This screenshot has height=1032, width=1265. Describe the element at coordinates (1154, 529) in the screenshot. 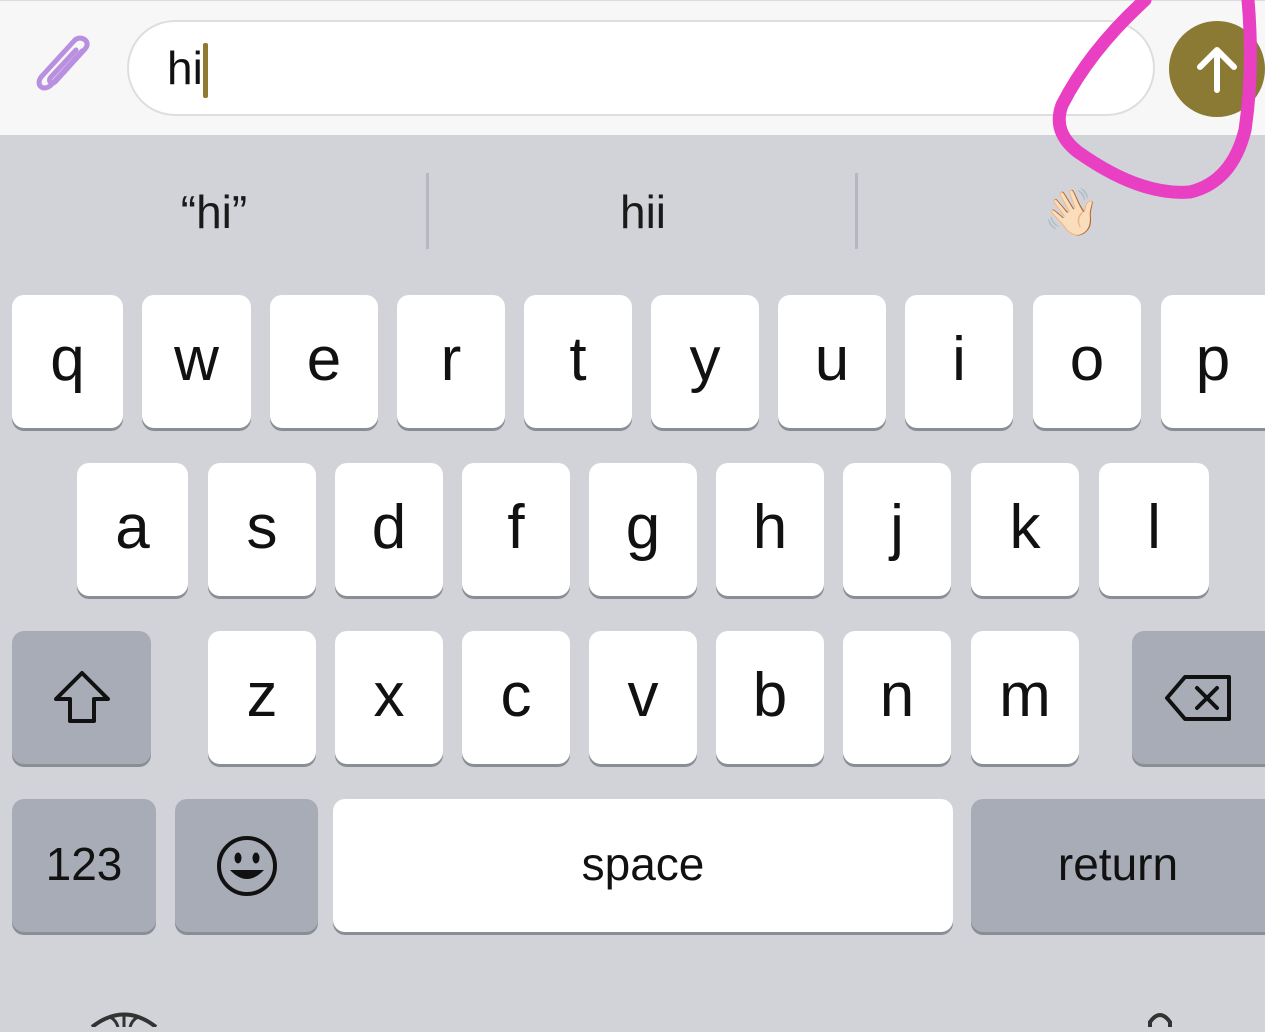

I see `key-l: l` at that location.